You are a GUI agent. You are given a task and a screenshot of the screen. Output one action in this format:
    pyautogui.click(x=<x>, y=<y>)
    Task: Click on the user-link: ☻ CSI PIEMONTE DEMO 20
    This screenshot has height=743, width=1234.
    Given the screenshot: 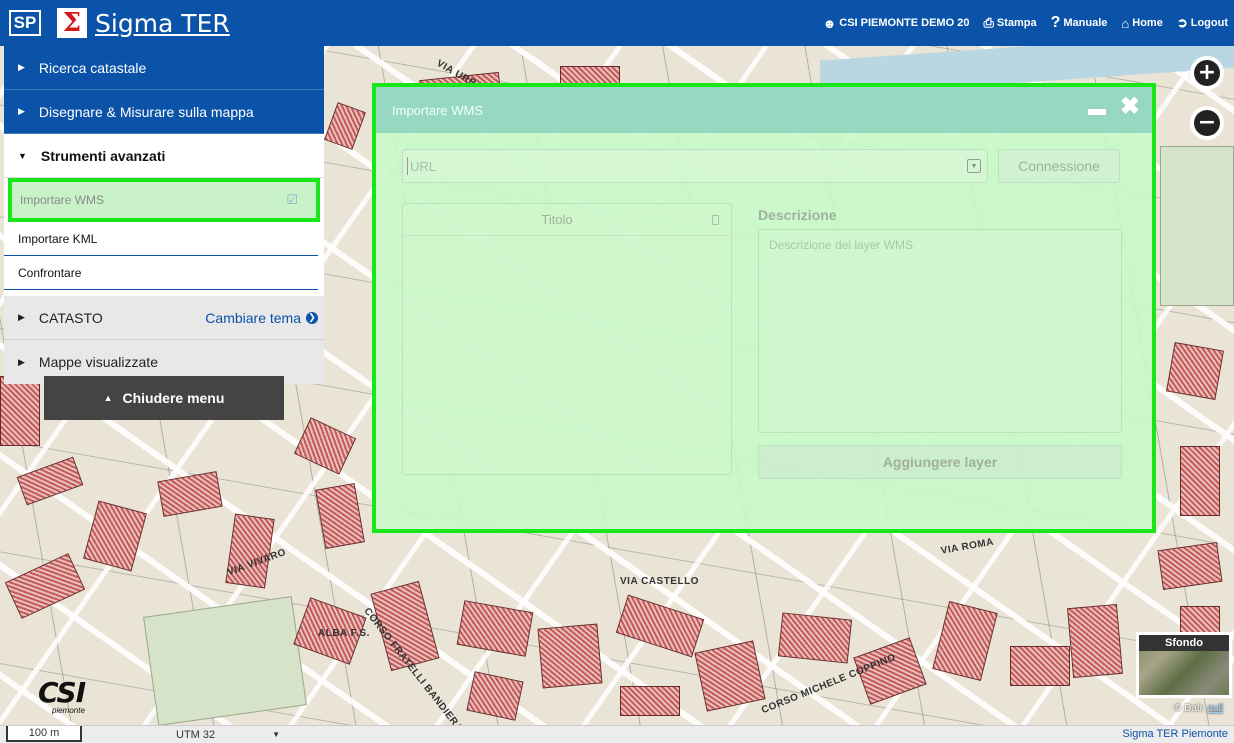 What is the action you would take?
    pyautogui.click(x=896, y=23)
    